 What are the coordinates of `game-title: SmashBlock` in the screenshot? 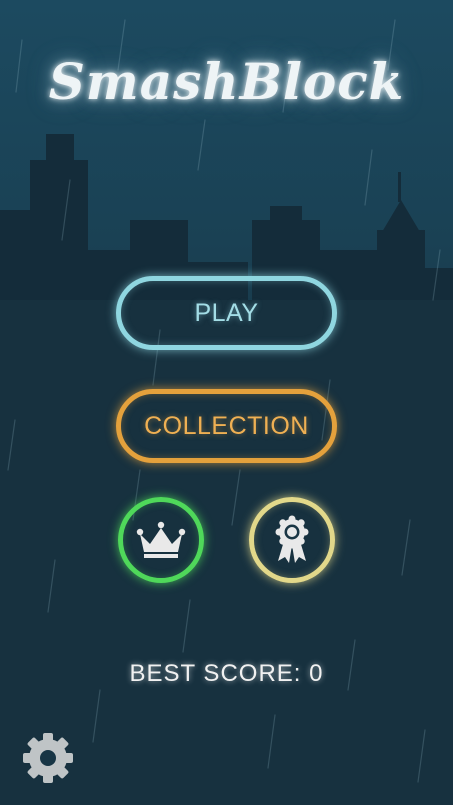 It's located at (226, 81).